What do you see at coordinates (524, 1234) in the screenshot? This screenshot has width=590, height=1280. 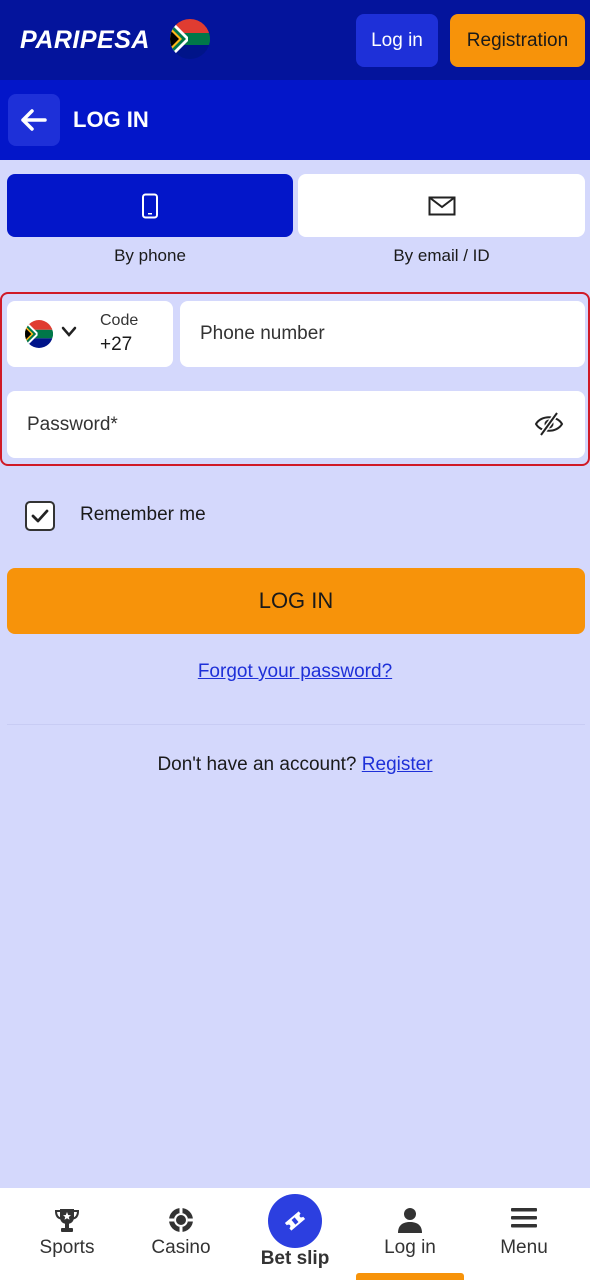 I see `nav-menu: Menu` at bounding box center [524, 1234].